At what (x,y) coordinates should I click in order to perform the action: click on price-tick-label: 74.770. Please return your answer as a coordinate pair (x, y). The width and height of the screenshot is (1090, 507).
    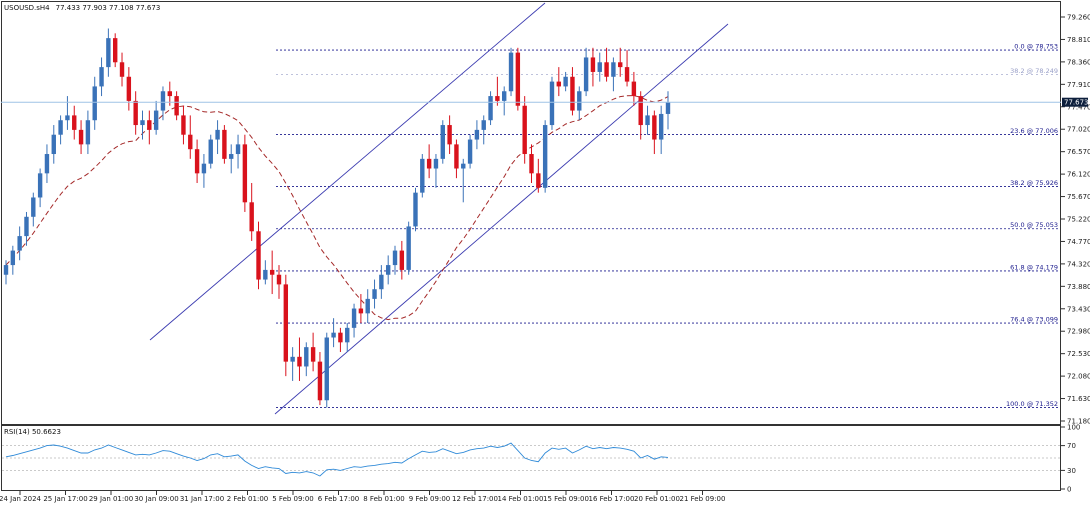
    Looking at the image, I should click on (1078, 242).